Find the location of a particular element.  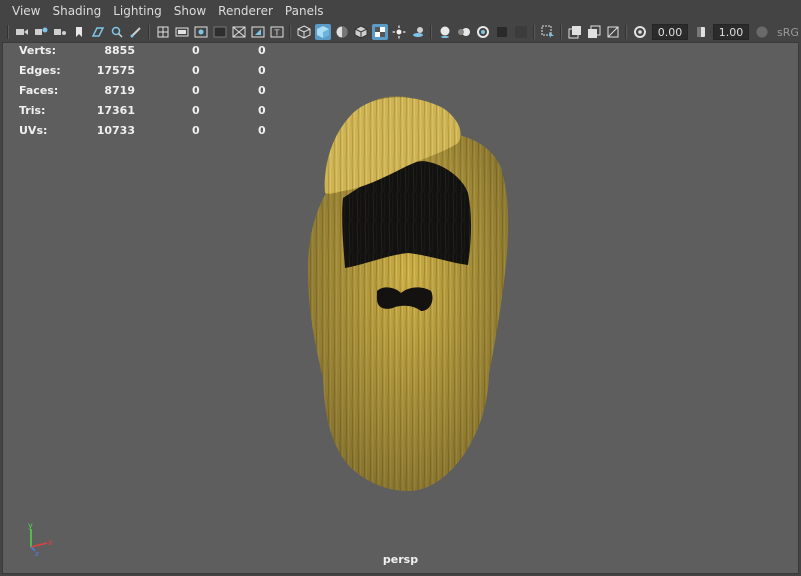

motion-blur-icon is located at coordinates (464, 32).